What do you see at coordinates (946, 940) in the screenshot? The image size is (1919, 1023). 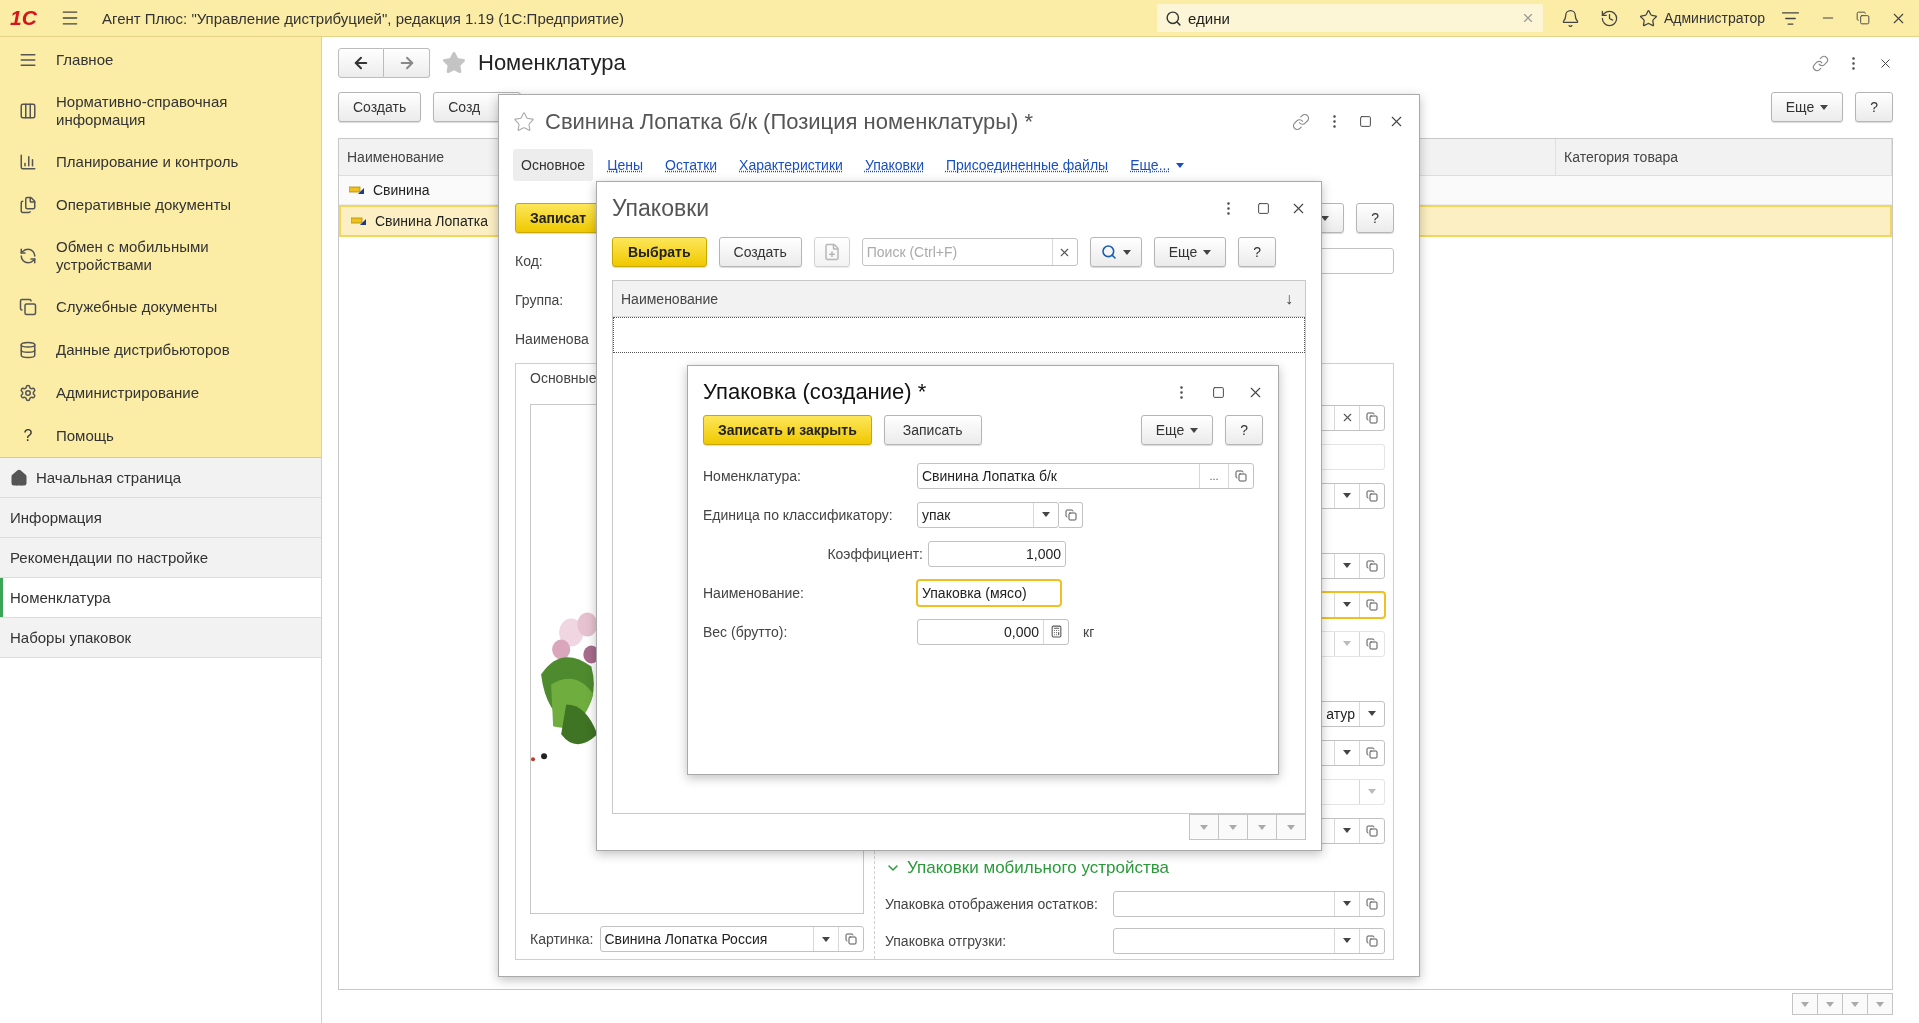 I see `field-label: Упаковка отгрузки:` at bounding box center [946, 940].